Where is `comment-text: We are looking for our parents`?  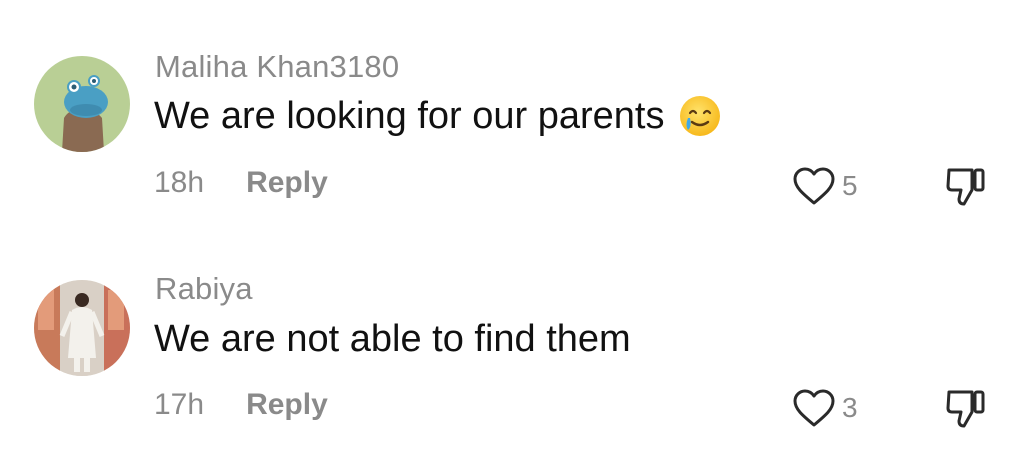 comment-text: We are looking for our parents is located at coordinates (438, 116).